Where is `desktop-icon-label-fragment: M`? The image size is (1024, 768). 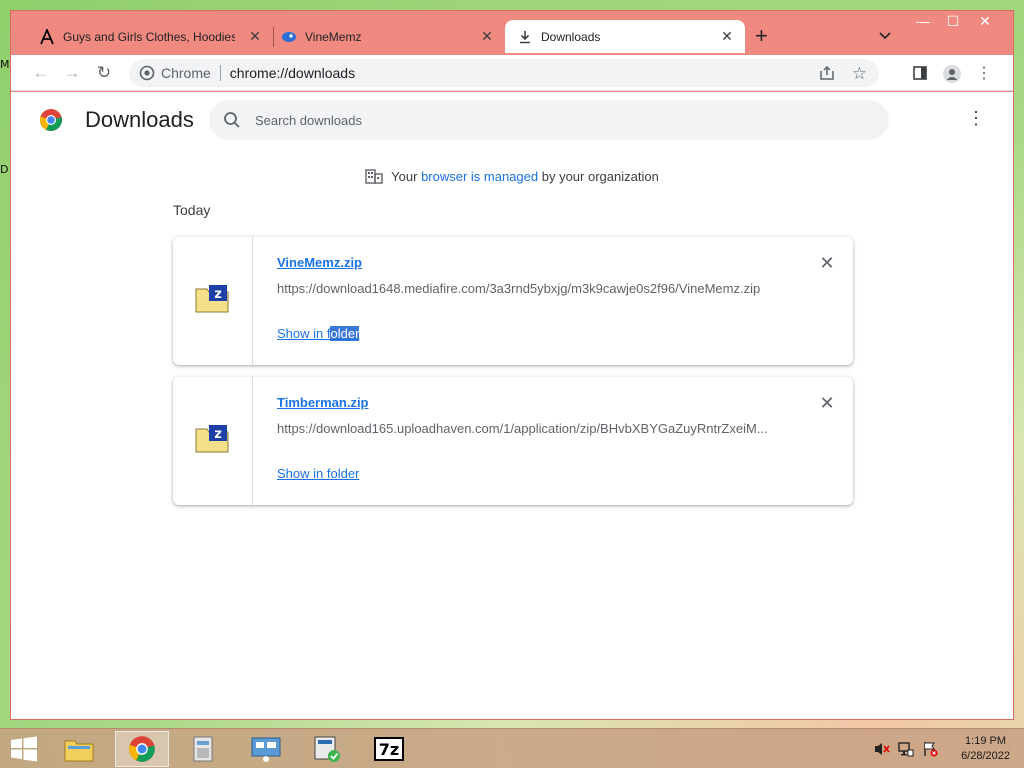 desktop-icon-label-fragment: M is located at coordinates (5, 64).